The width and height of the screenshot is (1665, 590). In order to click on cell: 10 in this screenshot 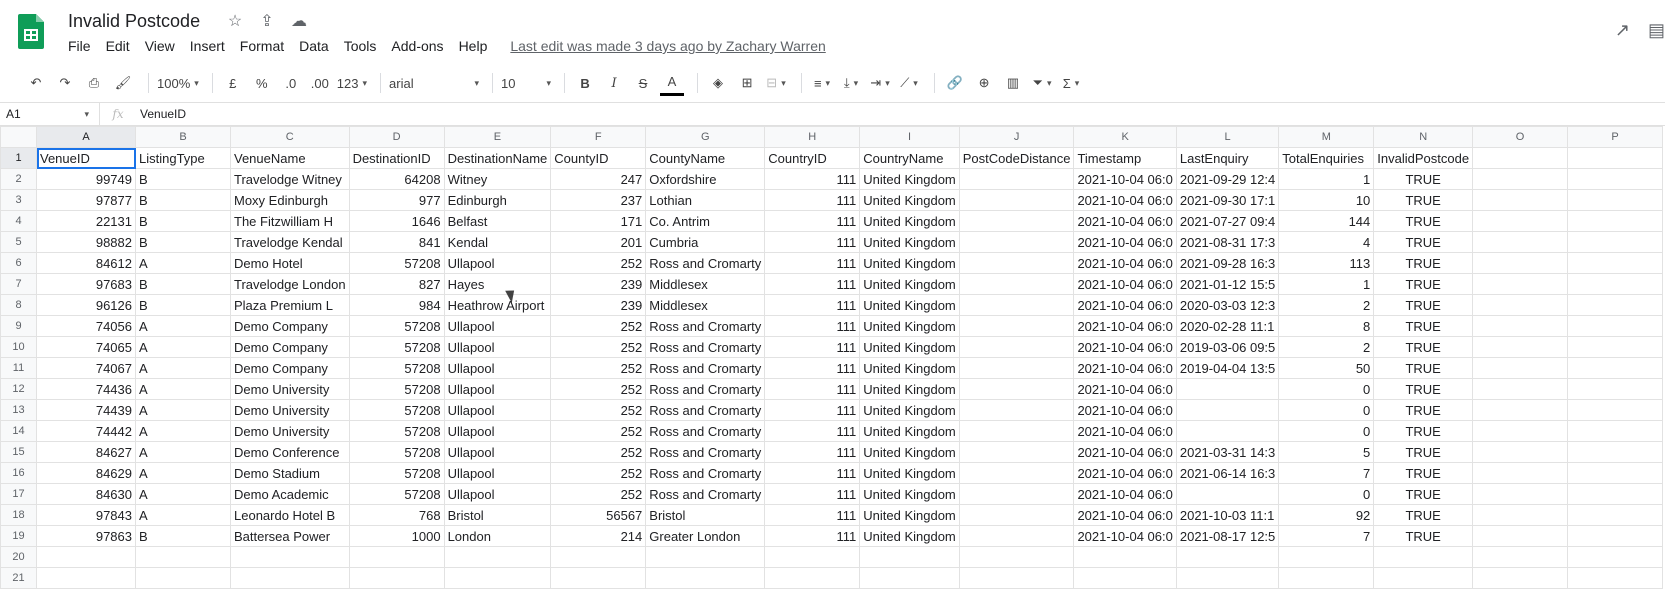, I will do `click(1326, 200)`.